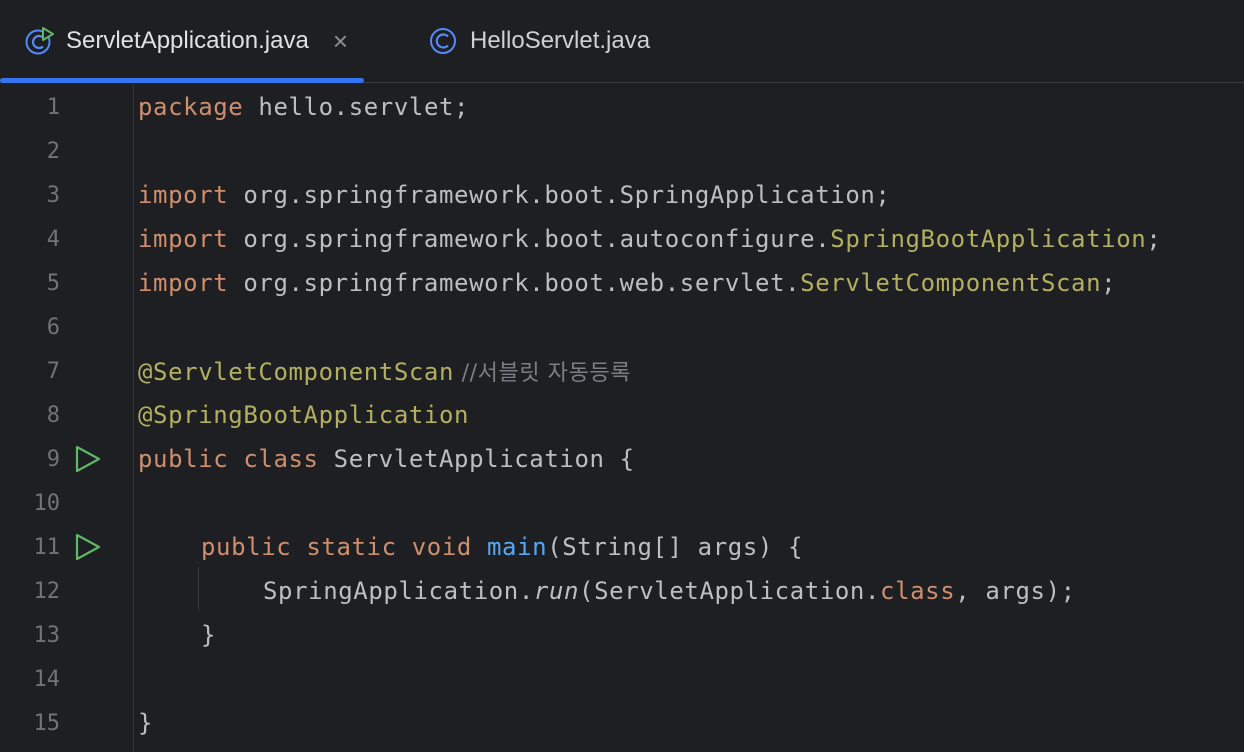 The height and width of the screenshot is (752, 1244). Describe the element at coordinates (187, 40) in the screenshot. I see `tab-label: ServletApplication.java` at that location.